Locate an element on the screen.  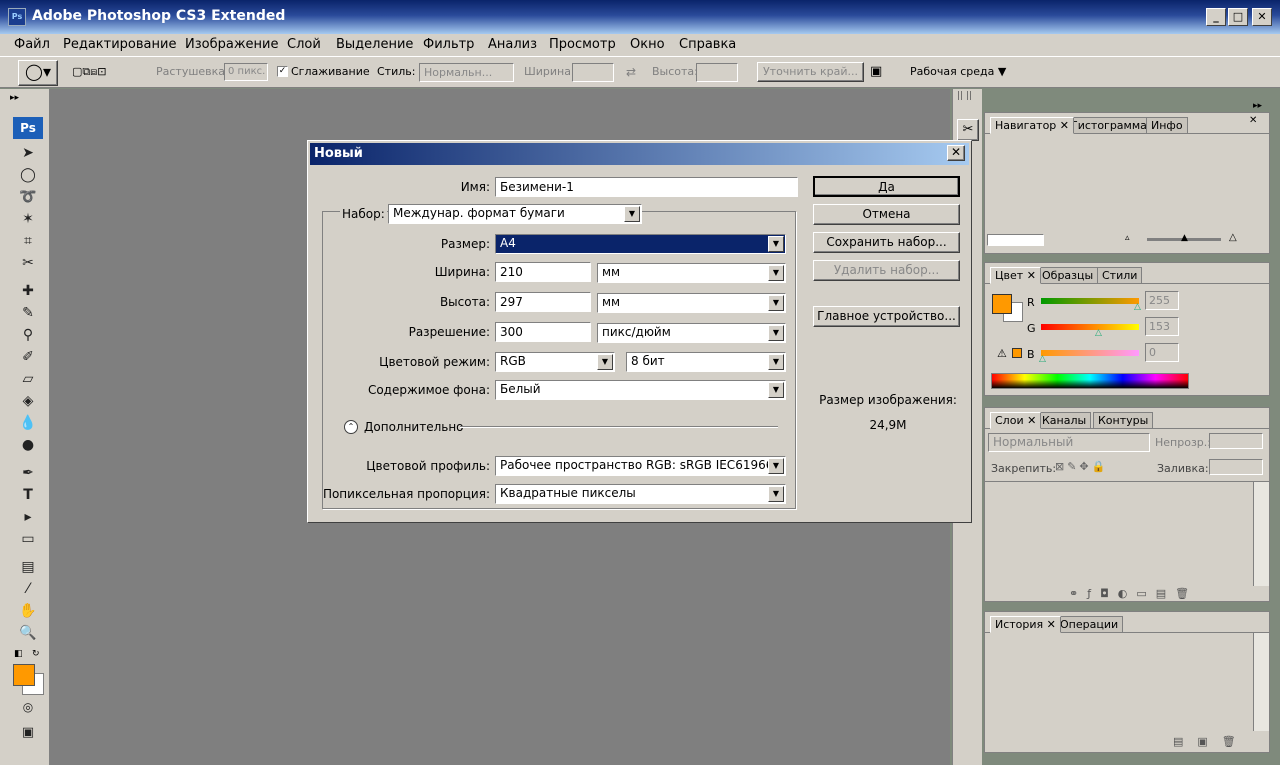
tab-navigator: Навигатор ✕ is located at coordinates (1032, 125).